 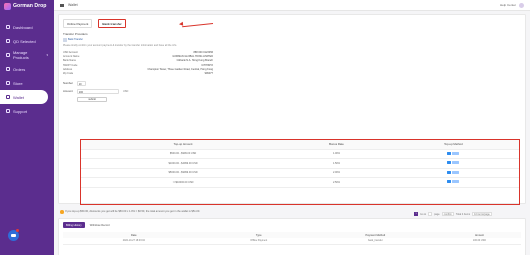 I want to click on table-row: $1000.00 - $4999.00 USD 1.50%, so click(x=300, y=163).